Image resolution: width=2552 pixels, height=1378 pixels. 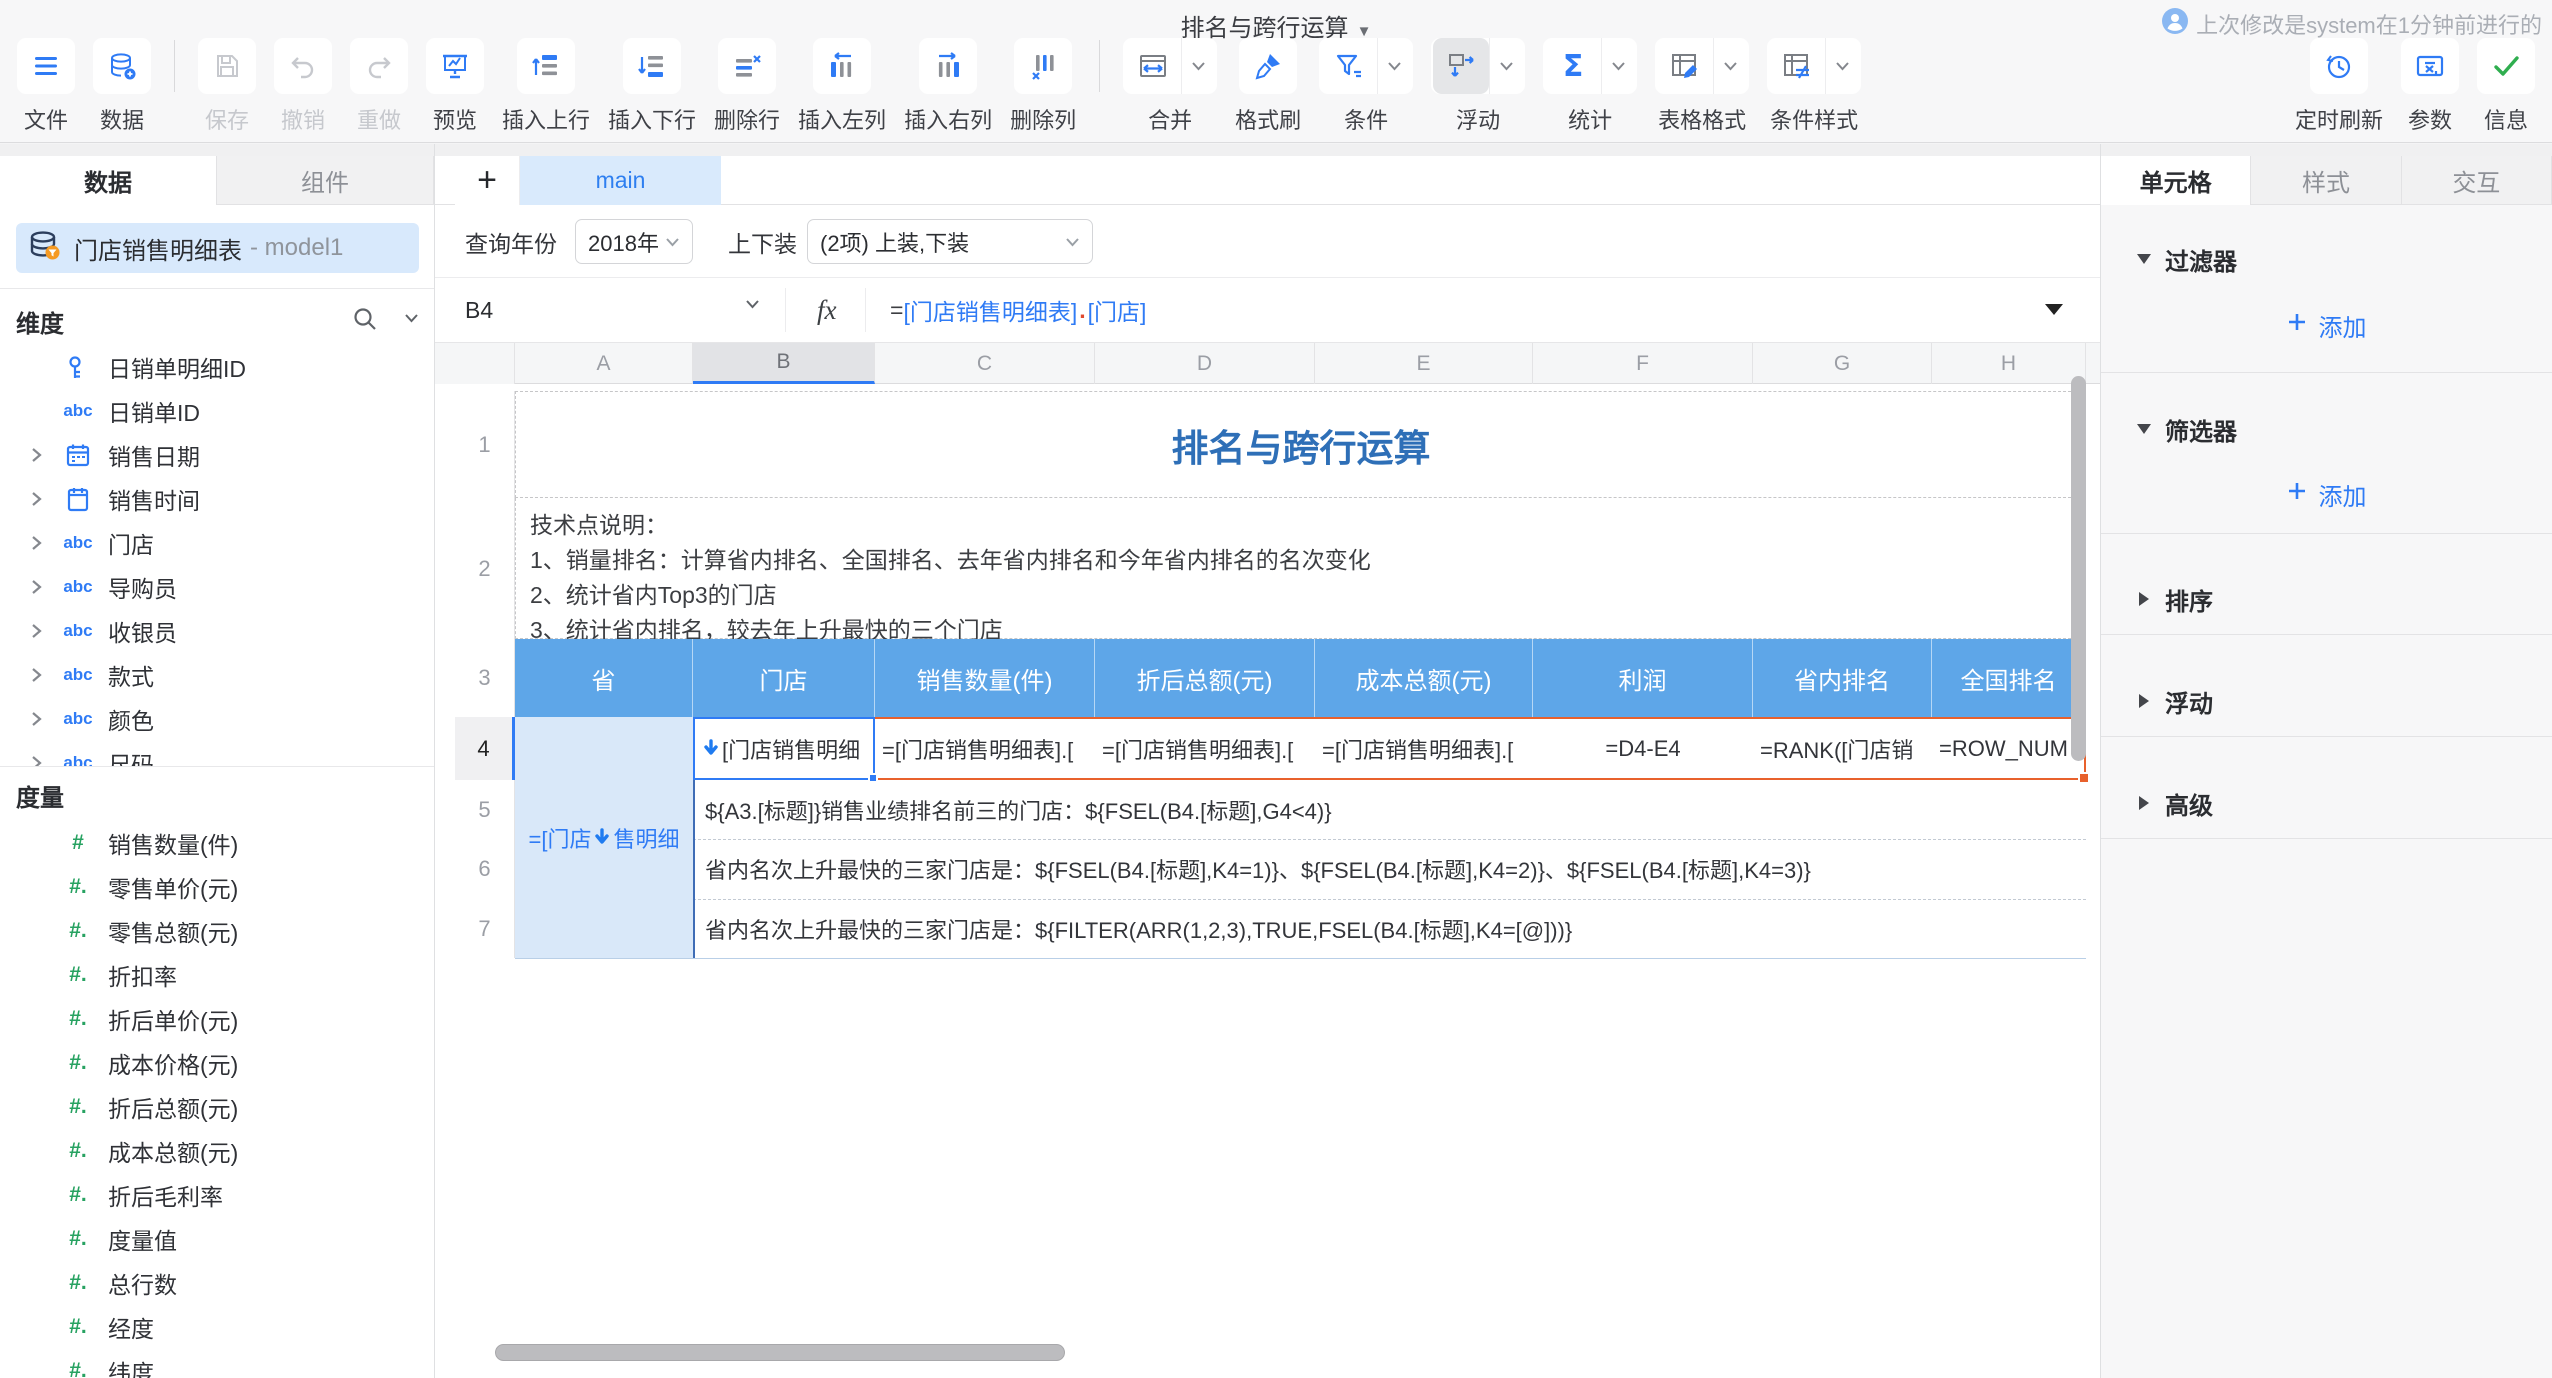 What do you see at coordinates (1643, 363) in the screenshot?
I see `column-header-F: F` at bounding box center [1643, 363].